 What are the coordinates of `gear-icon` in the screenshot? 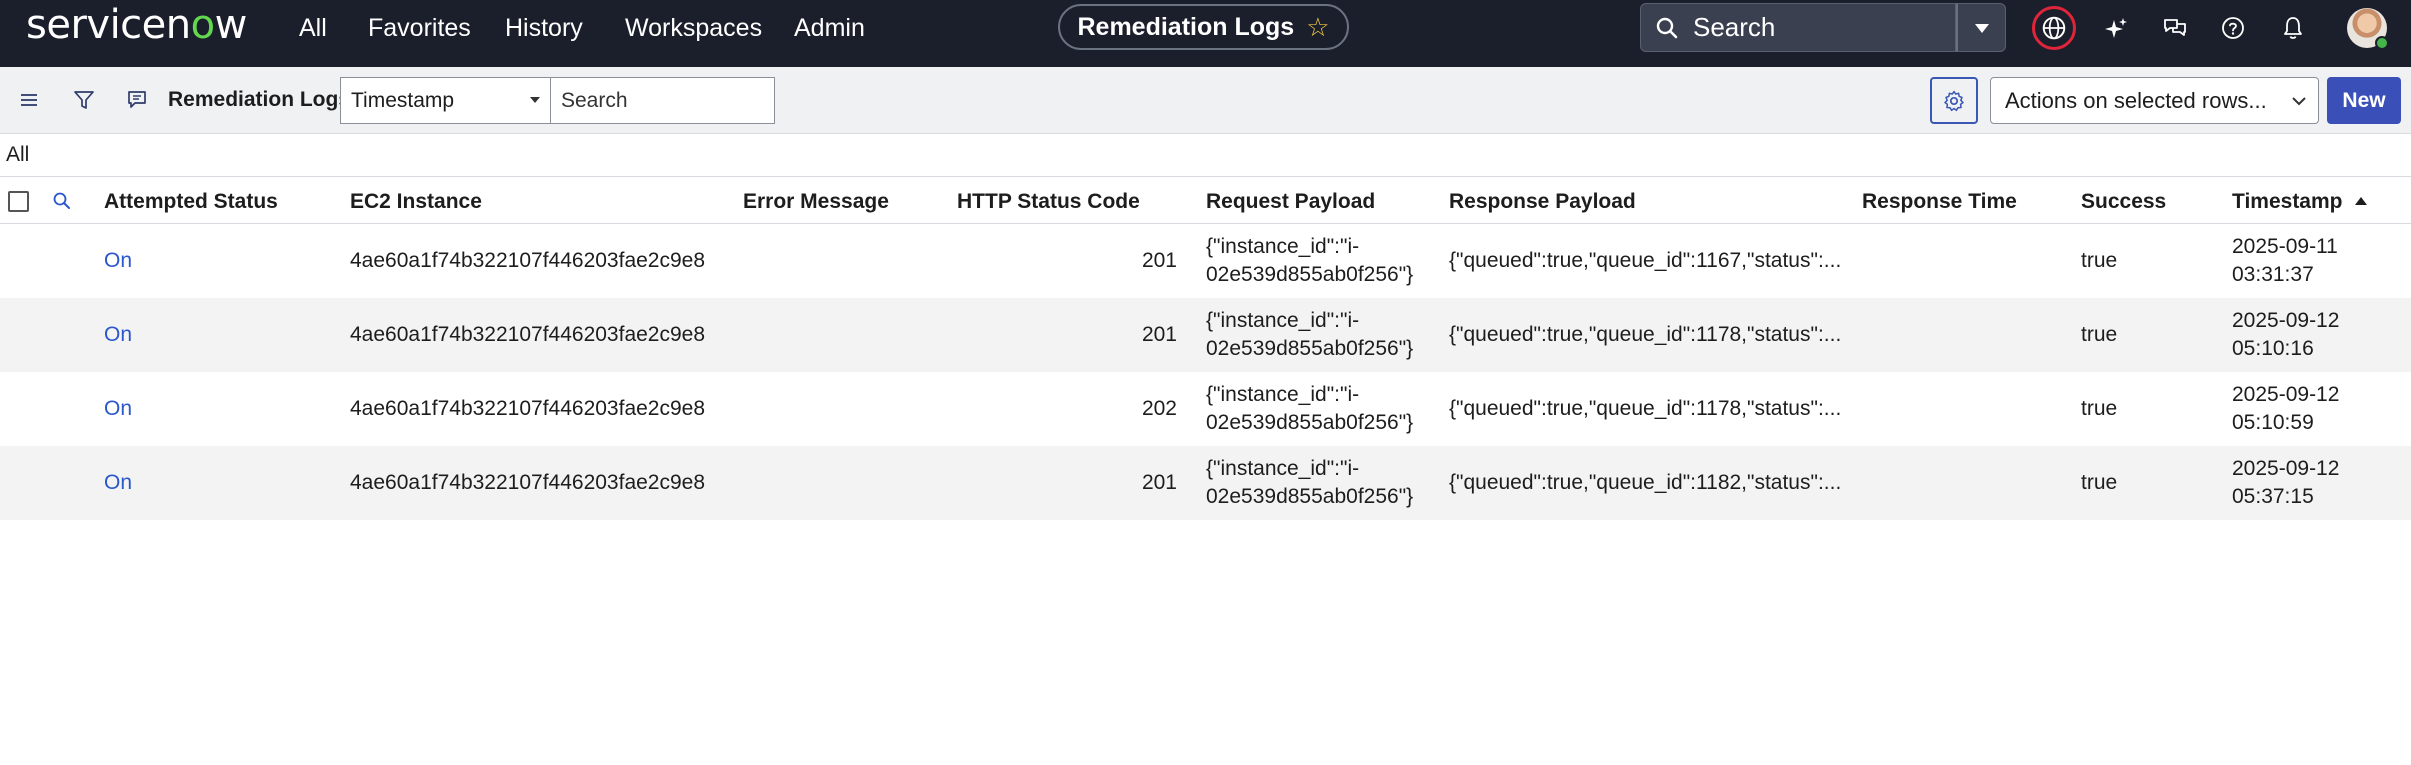 It's located at (1954, 100).